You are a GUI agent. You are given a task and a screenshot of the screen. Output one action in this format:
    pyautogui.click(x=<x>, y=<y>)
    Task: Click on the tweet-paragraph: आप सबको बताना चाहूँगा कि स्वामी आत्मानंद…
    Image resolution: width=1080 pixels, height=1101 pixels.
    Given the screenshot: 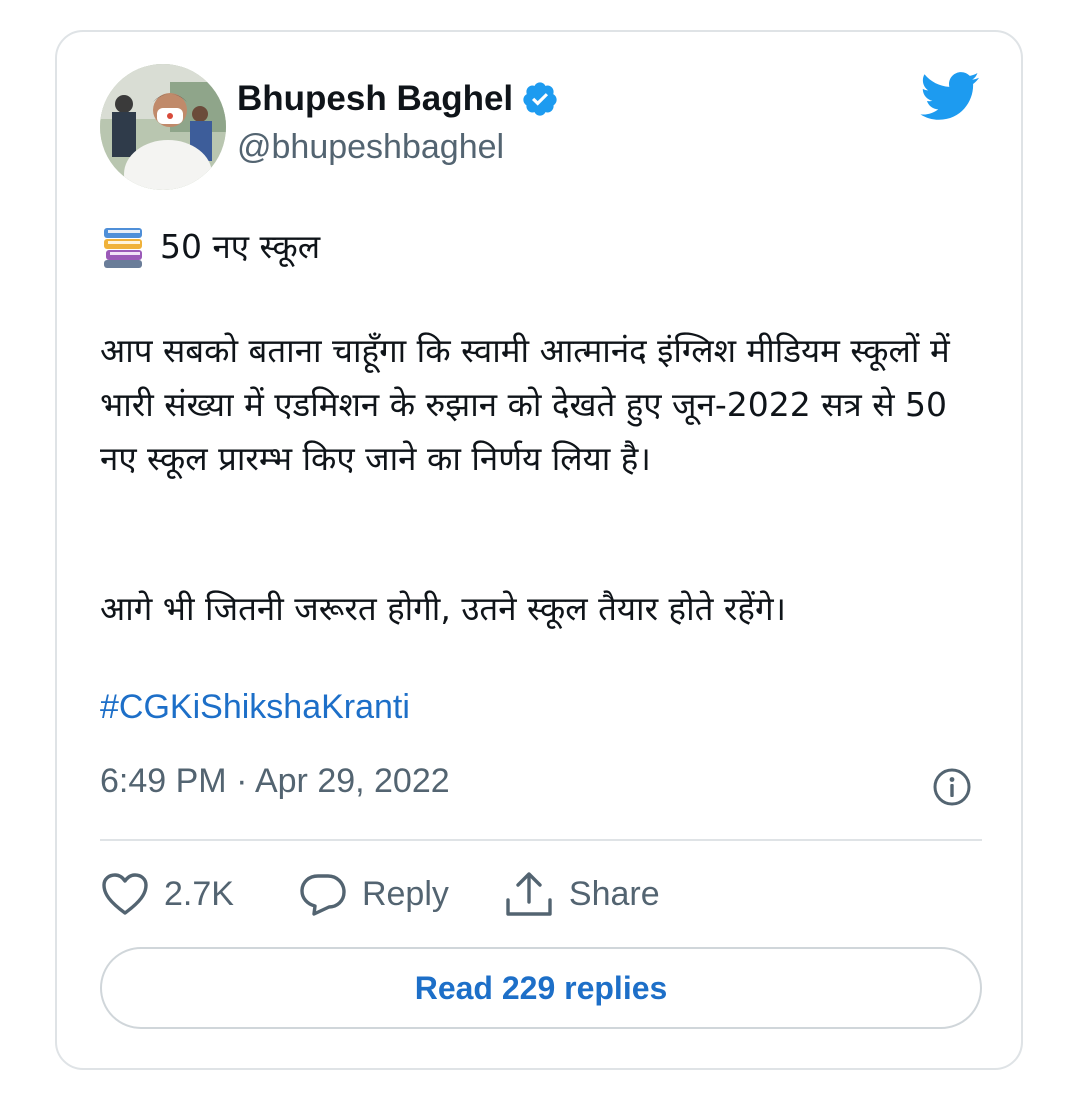 What is the action you would take?
    pyautogui.click(x=525, y=404)
    